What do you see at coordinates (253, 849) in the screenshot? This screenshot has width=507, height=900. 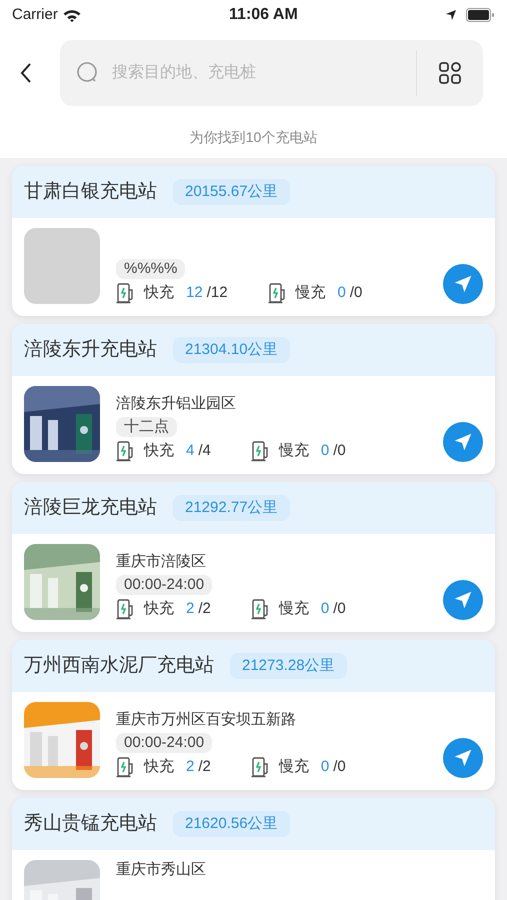 I see `station-card: 秀山贵锰充电站 21620.56公里 重庆市秀山区` at bounding box center [253, 849].